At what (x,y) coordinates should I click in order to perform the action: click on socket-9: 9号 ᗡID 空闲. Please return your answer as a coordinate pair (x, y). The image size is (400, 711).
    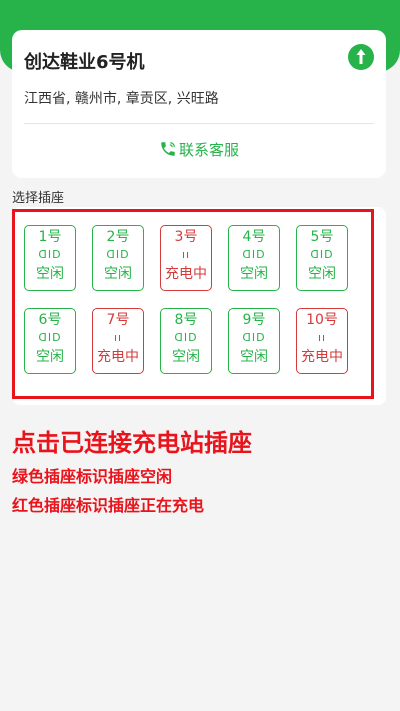
    Looking at the image, I should click on (254, 341).